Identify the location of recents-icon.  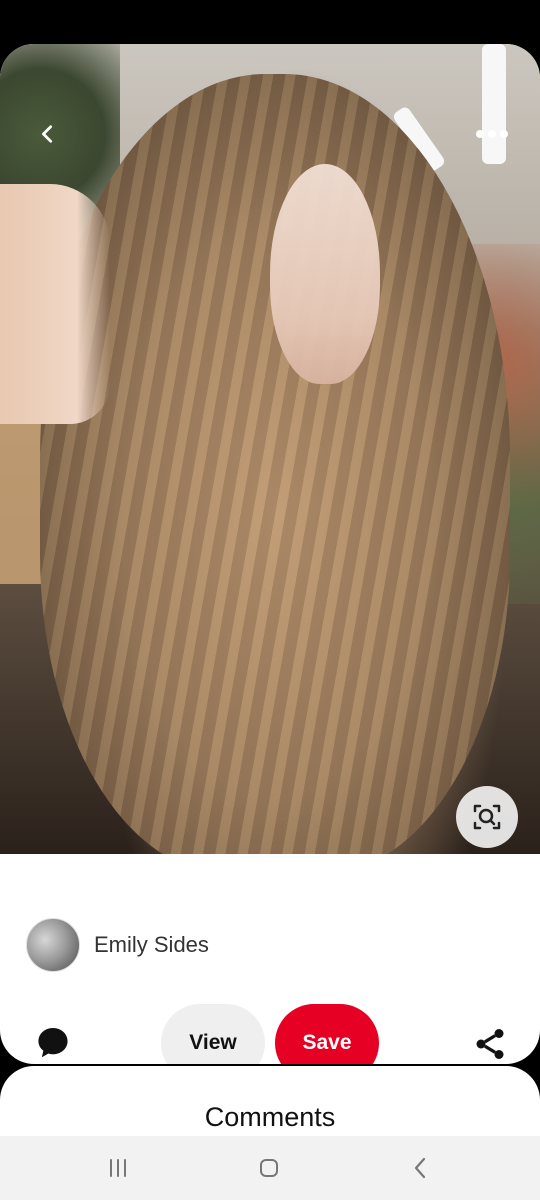
(118, 1168).